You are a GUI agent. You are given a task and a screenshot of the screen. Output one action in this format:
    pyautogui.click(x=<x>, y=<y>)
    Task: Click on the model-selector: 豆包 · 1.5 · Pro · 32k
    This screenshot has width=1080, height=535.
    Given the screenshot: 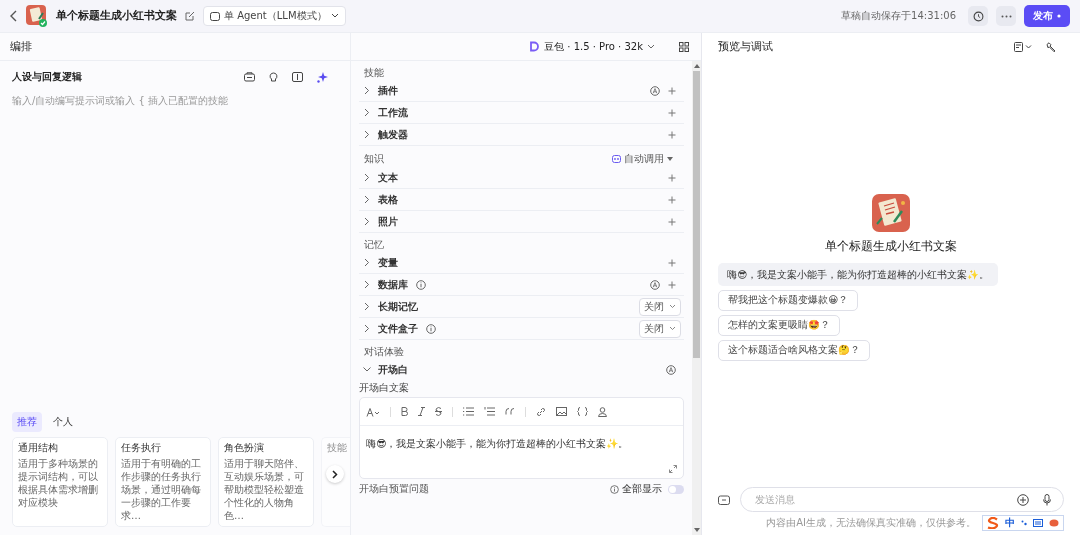 What is the action you would take?
    pyautogui.click(x=592, y=46)
    